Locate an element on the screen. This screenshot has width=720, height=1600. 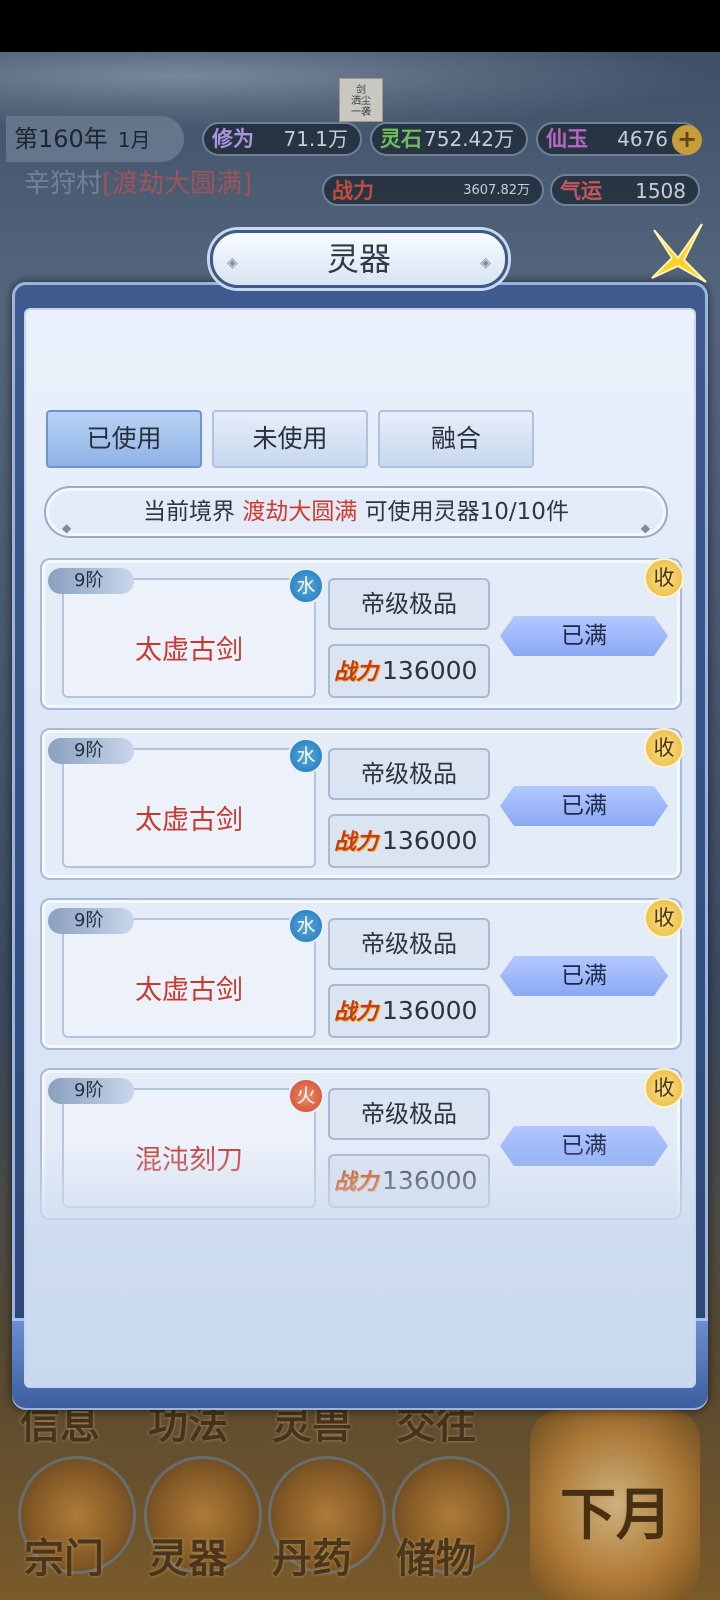
seal-text: 剑 洒尘 一袭 is located at coordinates (361, 101).